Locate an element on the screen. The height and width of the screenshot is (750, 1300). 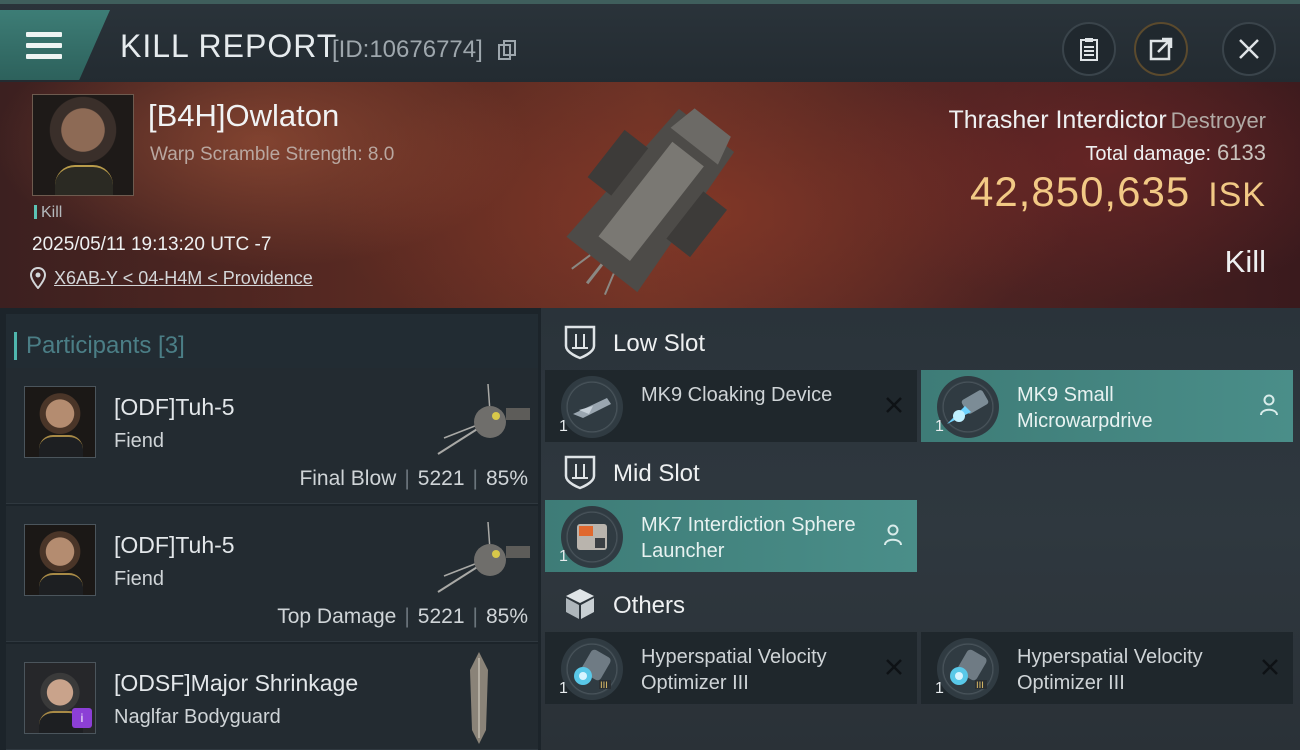
box-icon is located at coordinates (580, 604).